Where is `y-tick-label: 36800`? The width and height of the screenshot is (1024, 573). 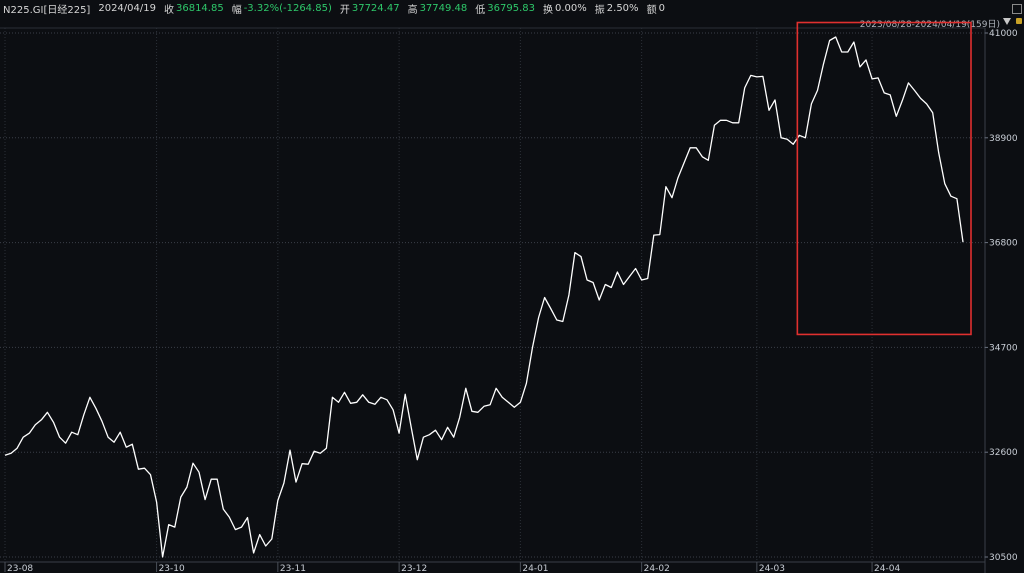 y-tick-label: 36800 is located at coordinates (1003, 244).